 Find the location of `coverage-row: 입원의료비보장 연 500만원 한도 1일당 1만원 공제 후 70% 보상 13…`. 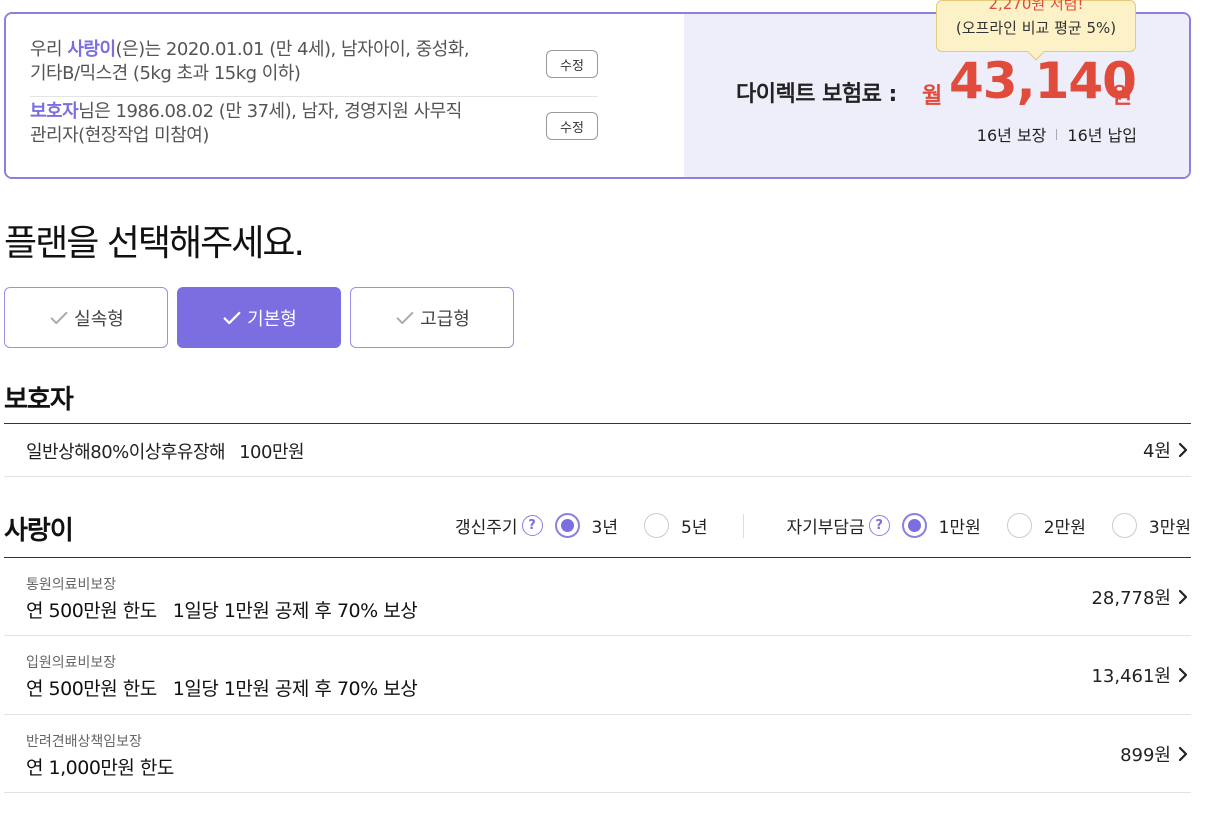

coverage-row: 입원의료비보장 연 500만원 한도 1일당 1만원 공제 후 70% 보상 13… is located at coordinates (597, 675).